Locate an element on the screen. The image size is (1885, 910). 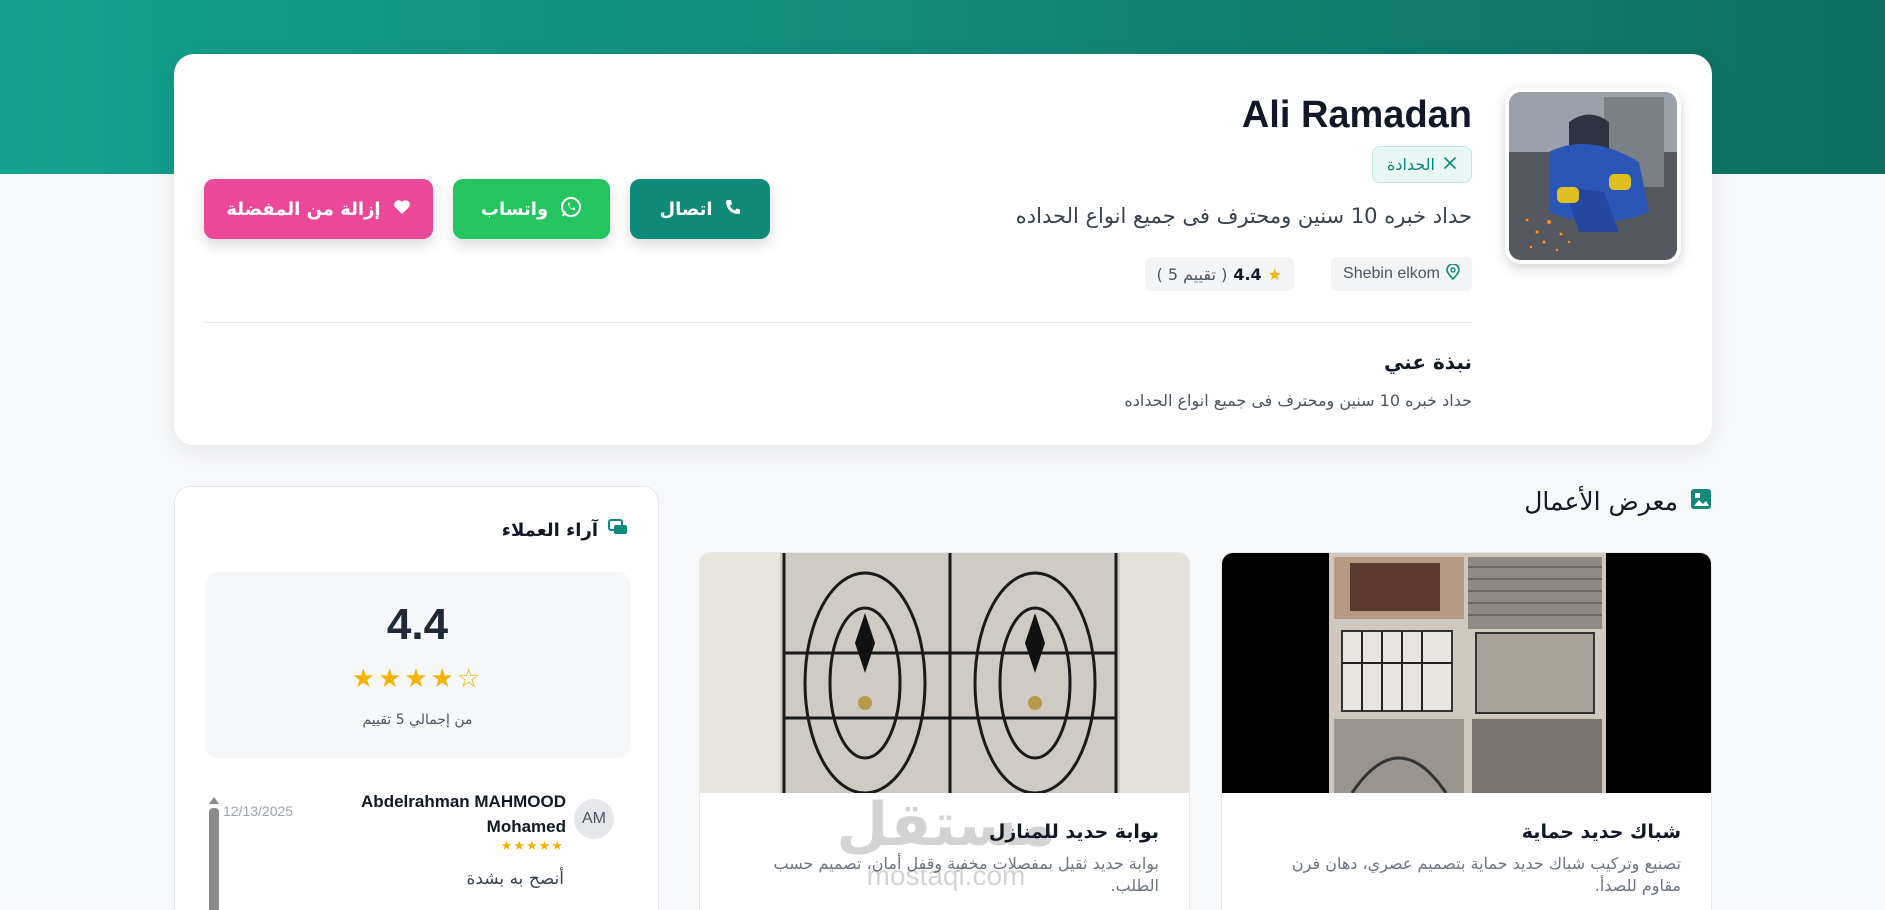
portfolio-heading: معرض الأعمال is located at coordinates (1618, 501).